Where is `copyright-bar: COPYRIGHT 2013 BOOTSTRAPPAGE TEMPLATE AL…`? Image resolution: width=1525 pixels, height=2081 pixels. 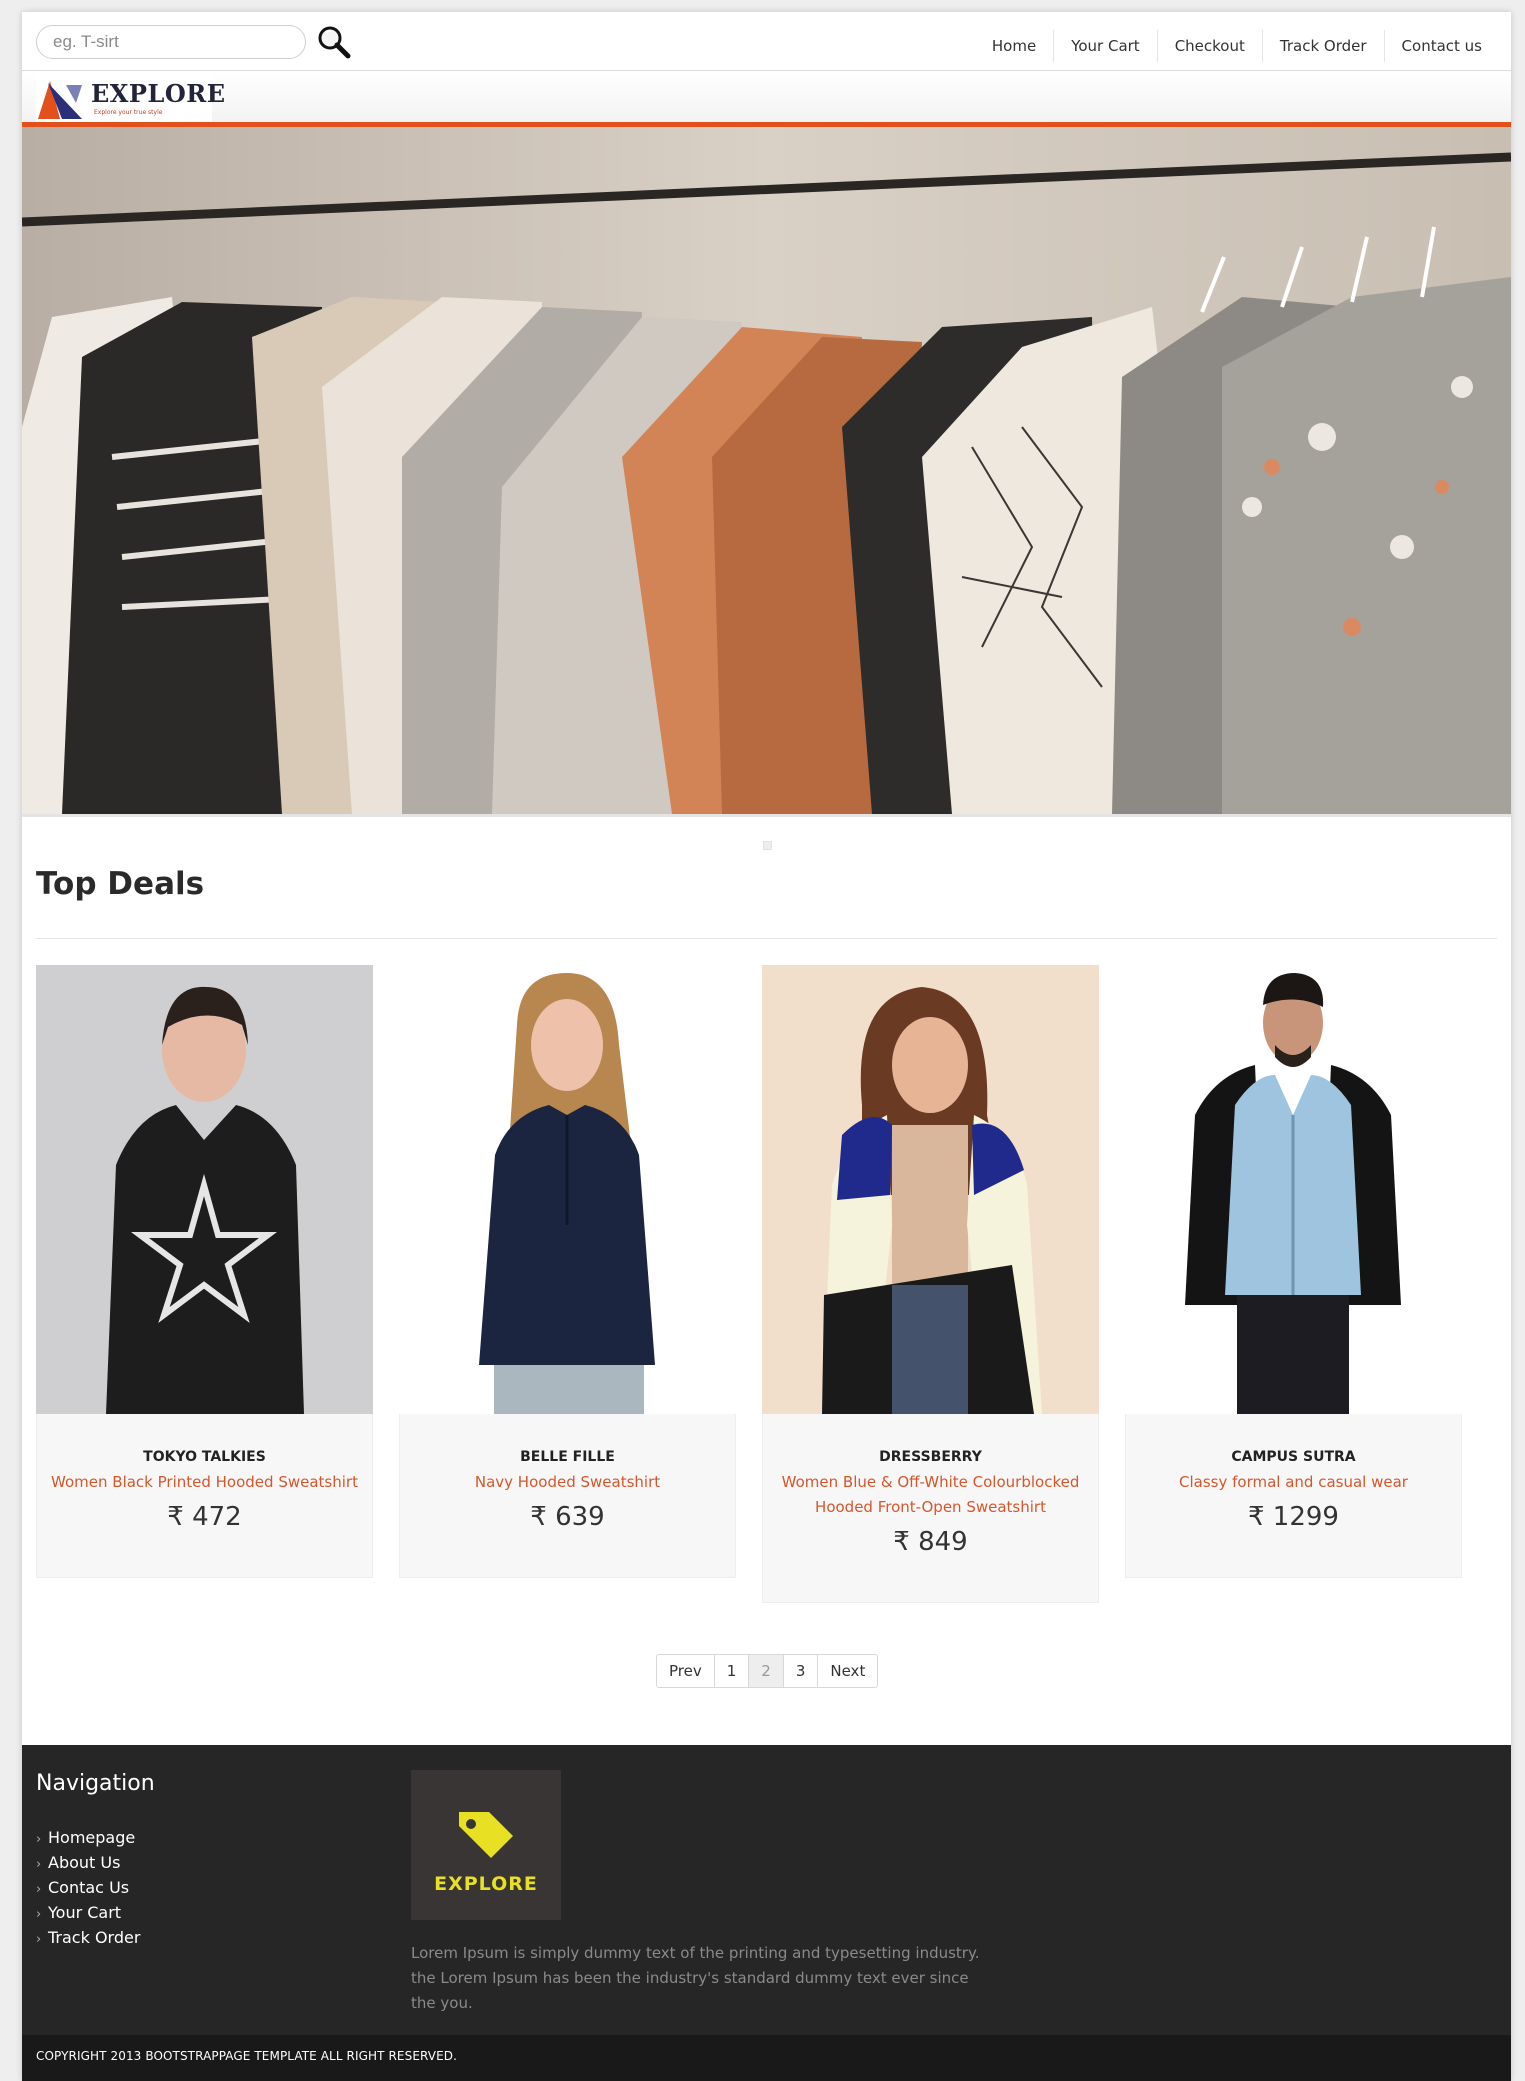 copyright-bar: COPYRIGHT 2013 BOOTSTRAPPAGE TEMPLATE AL… is located at coordinates (766, 2058).